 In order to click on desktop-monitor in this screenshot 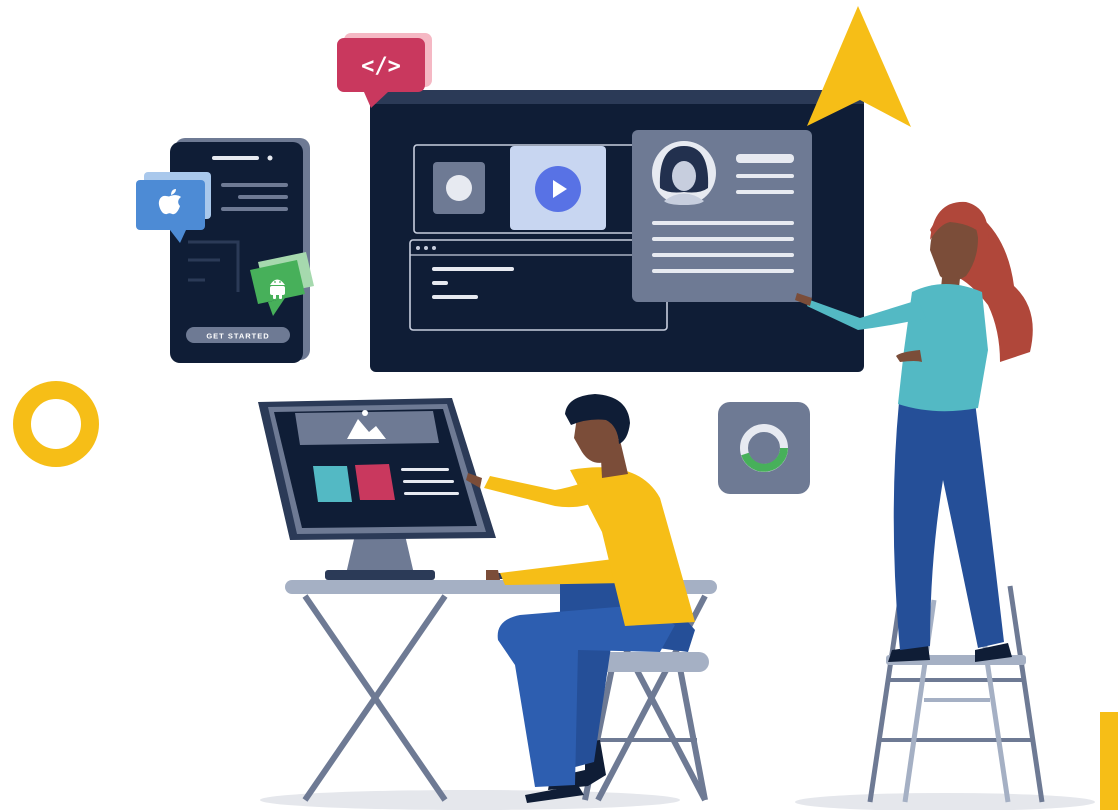, I will do `click(377, 489)`.